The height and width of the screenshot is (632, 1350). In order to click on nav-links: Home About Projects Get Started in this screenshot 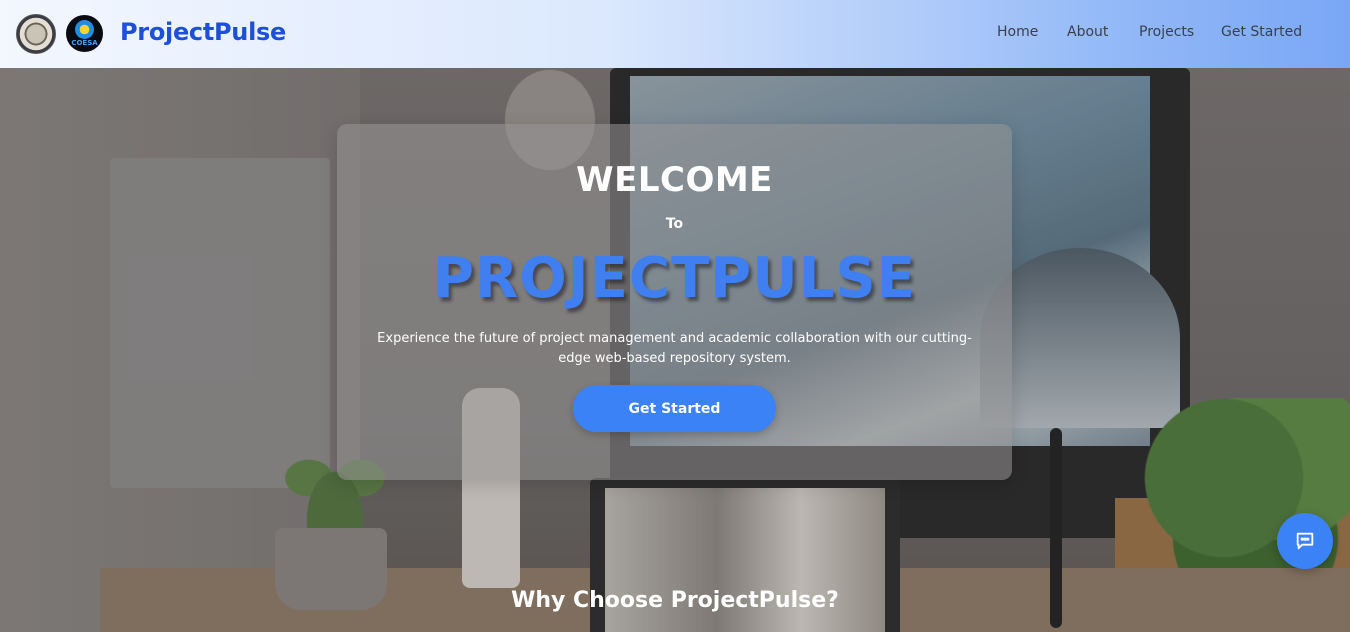, I will do `click(675, 34)`.